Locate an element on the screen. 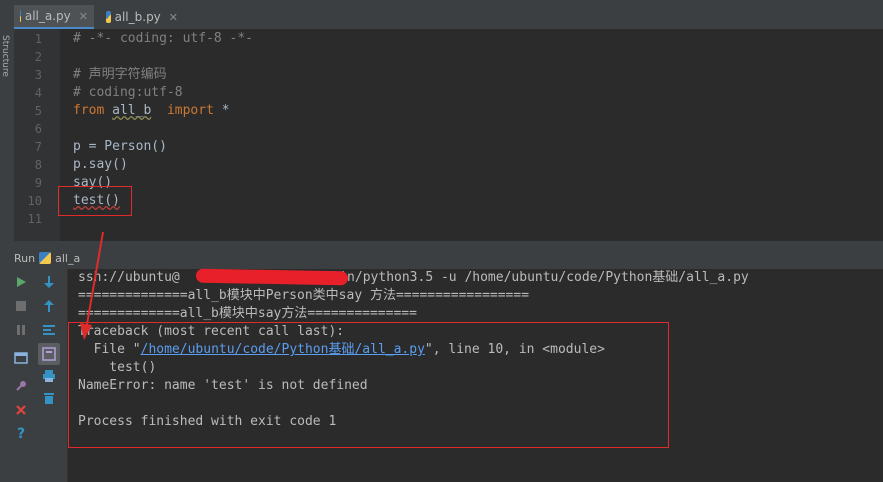 Image resolution: width=883 pixels, height=482 pixels. stop-icon is located at coordinates (21, 306).